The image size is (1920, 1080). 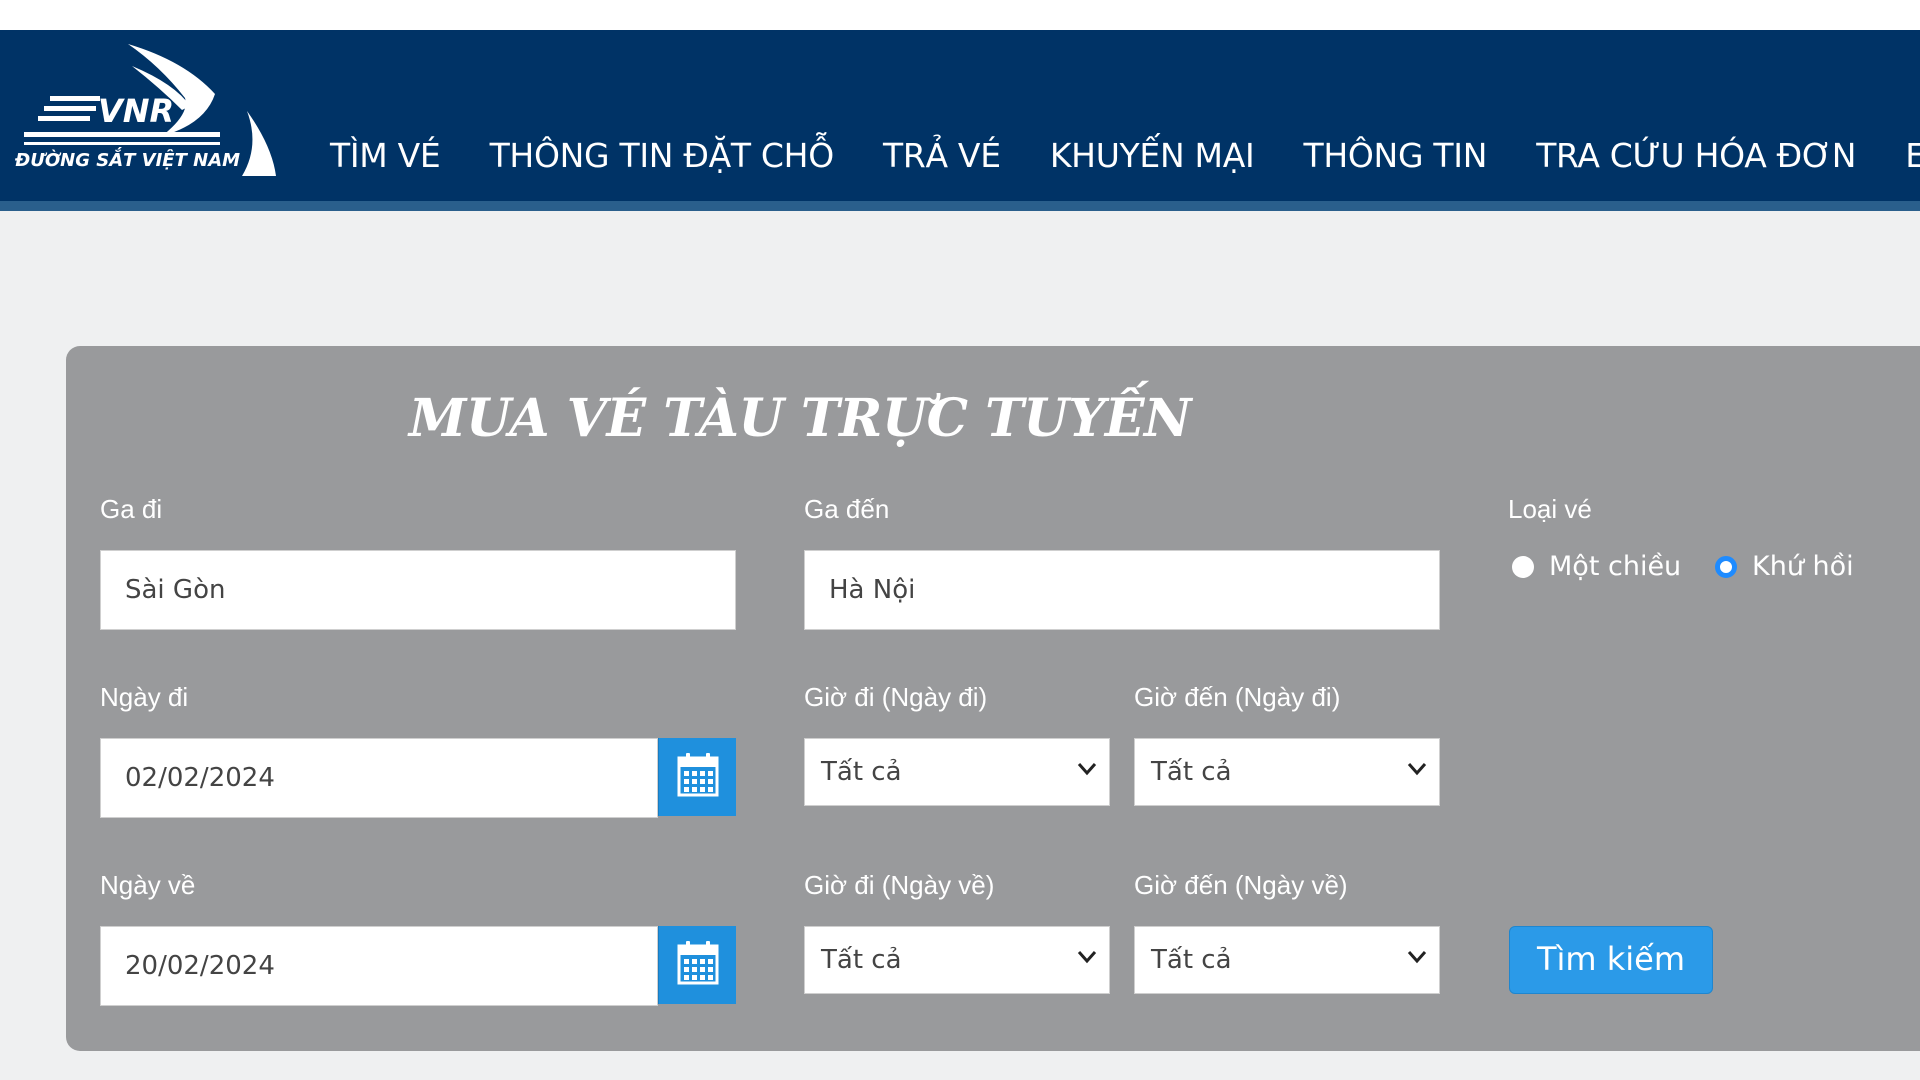 What do you see at coordinates (847, 509) in the screenshot?
I see `to-label: Ga đến` at bounding box center [847, 509].